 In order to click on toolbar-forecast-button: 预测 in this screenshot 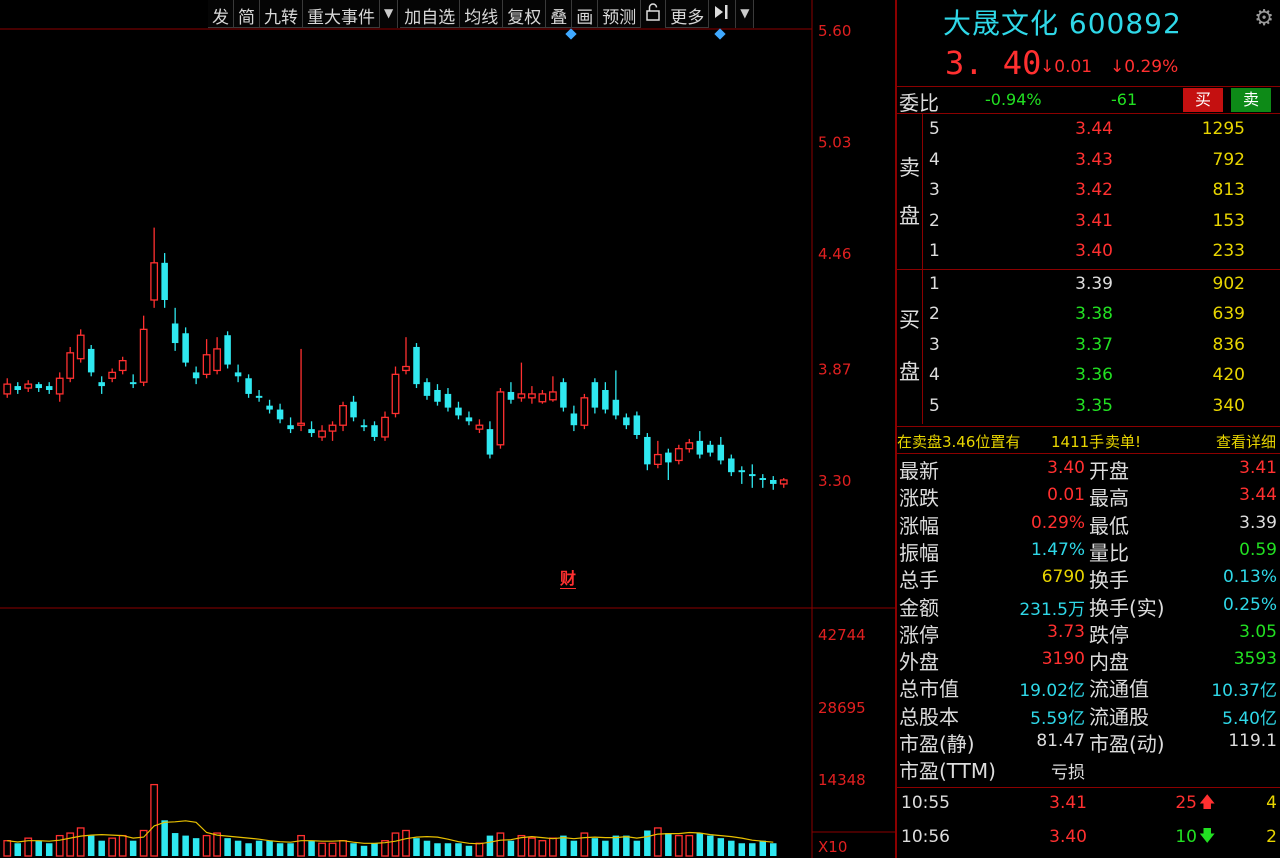, I will do `click(620, 14)`.